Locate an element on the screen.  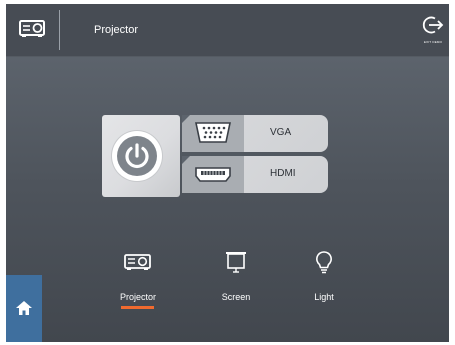
power-icon is located at coordinates (137, 156).